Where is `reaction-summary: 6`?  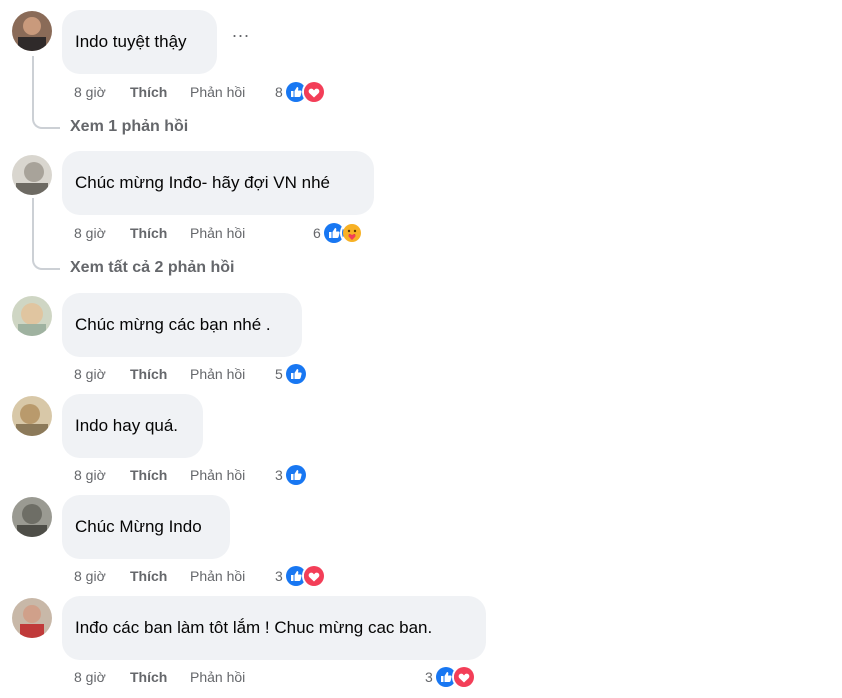 reaction-summary: 6 is located at coordinates (338, 233).